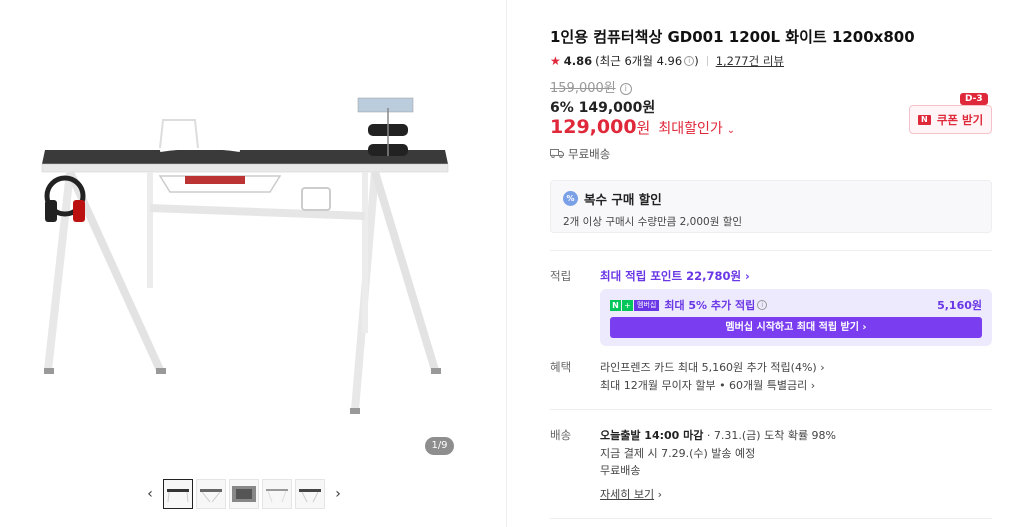 The height and width of the screenshot is (527, 1024). I want to click on image-counter: 1/9, so click(439, 446).